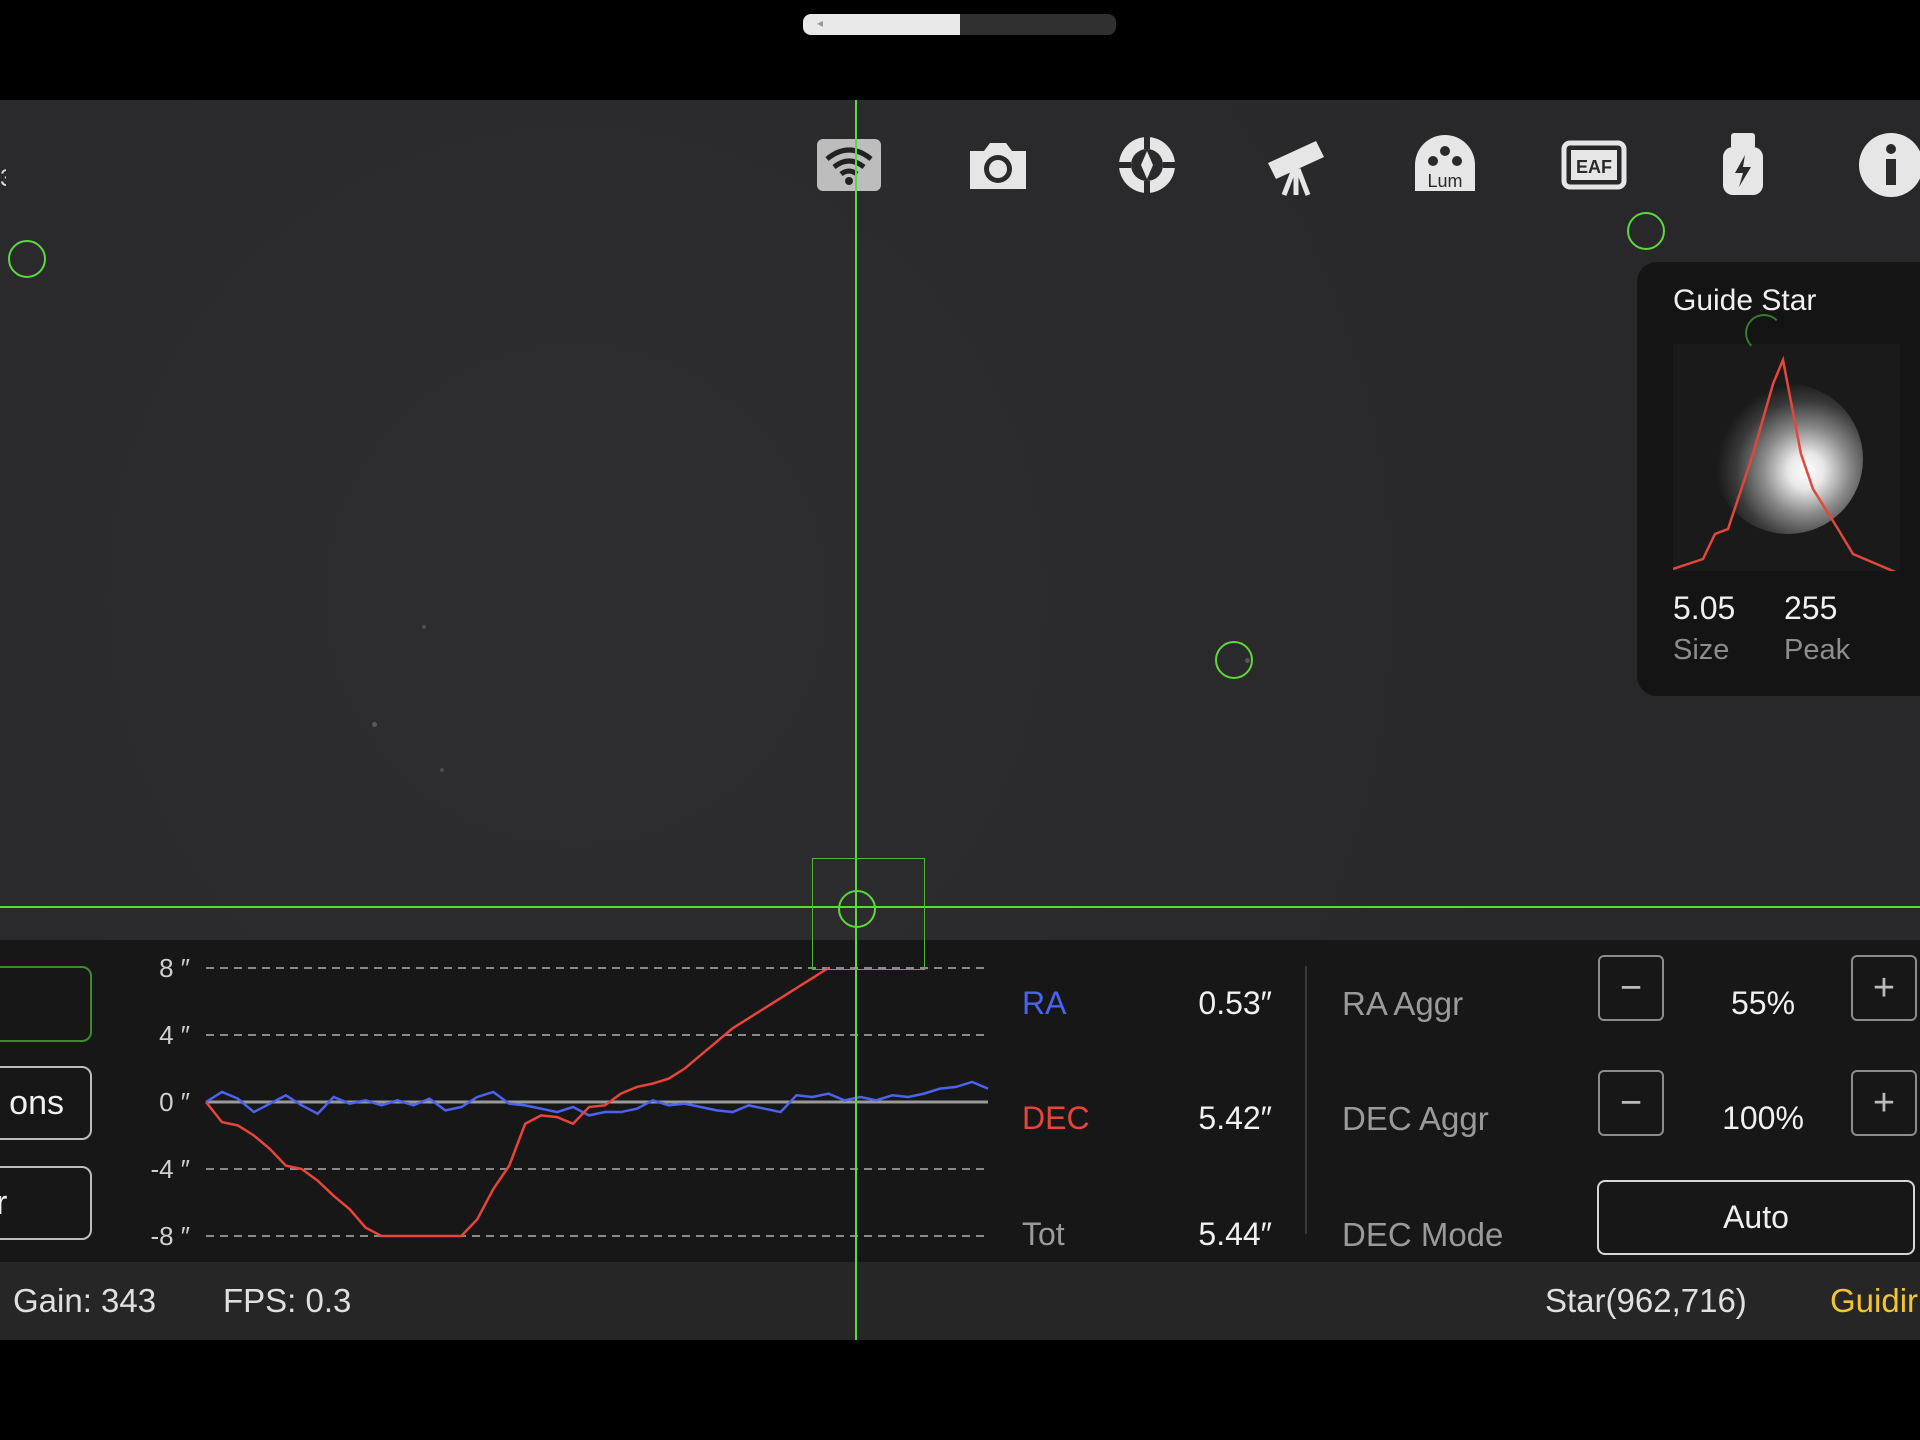 The width and height of the screenshot is (1920, 1440). What do you see at coordinates (1444, 181) in the screenshot?
I see `filter-label: Lum` at bounding box center [1444, 181].